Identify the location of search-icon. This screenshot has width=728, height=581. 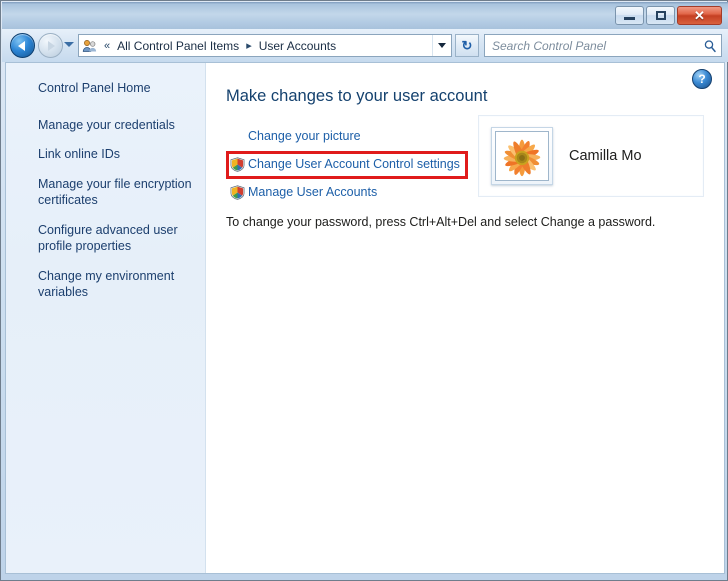
(710, 46).